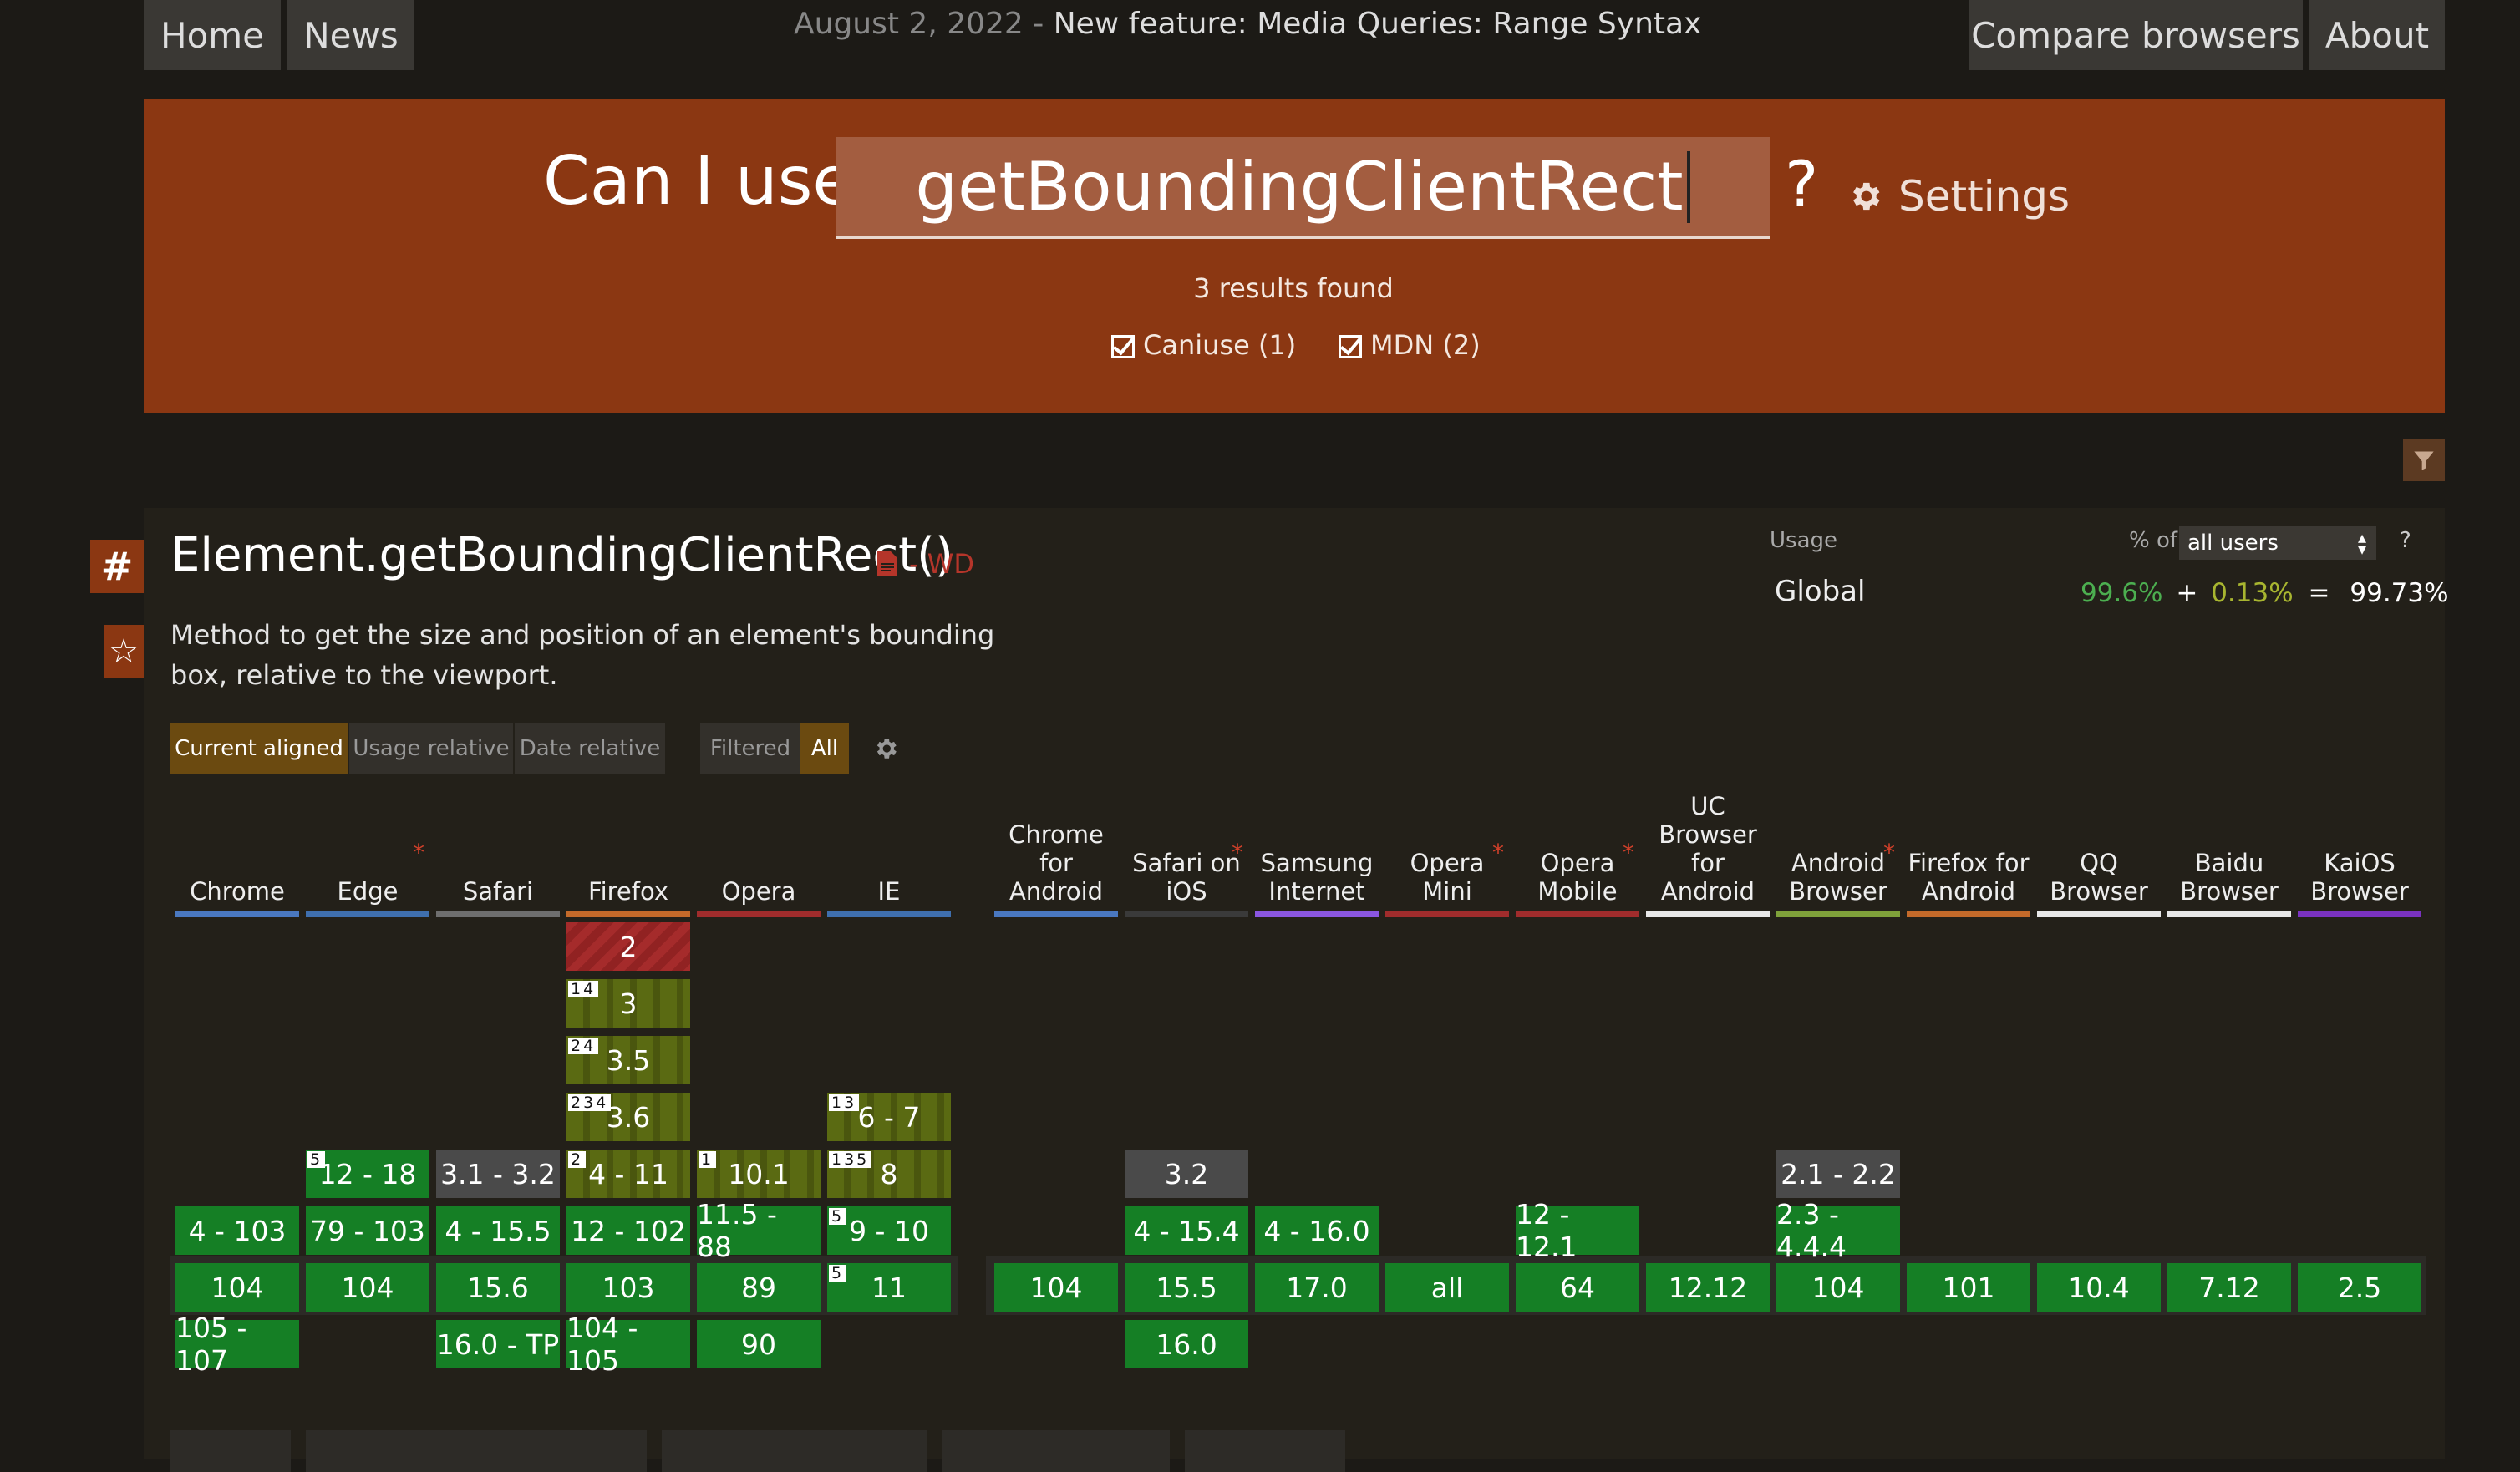 This screenshot has height=1472, width=2520. Describe the element at coordinates (1350, 346) in the screenshot. I see `mdn-checkbox` at that location.